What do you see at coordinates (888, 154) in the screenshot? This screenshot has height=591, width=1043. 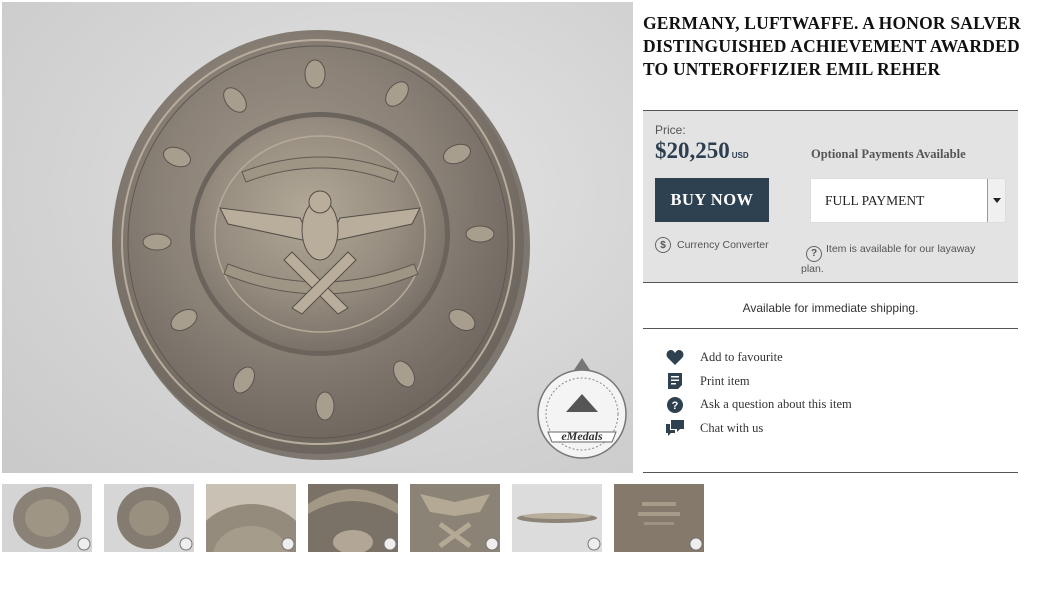 I see `optional-payments-label: Optional Payments Available` at bounding box center [888, 154].